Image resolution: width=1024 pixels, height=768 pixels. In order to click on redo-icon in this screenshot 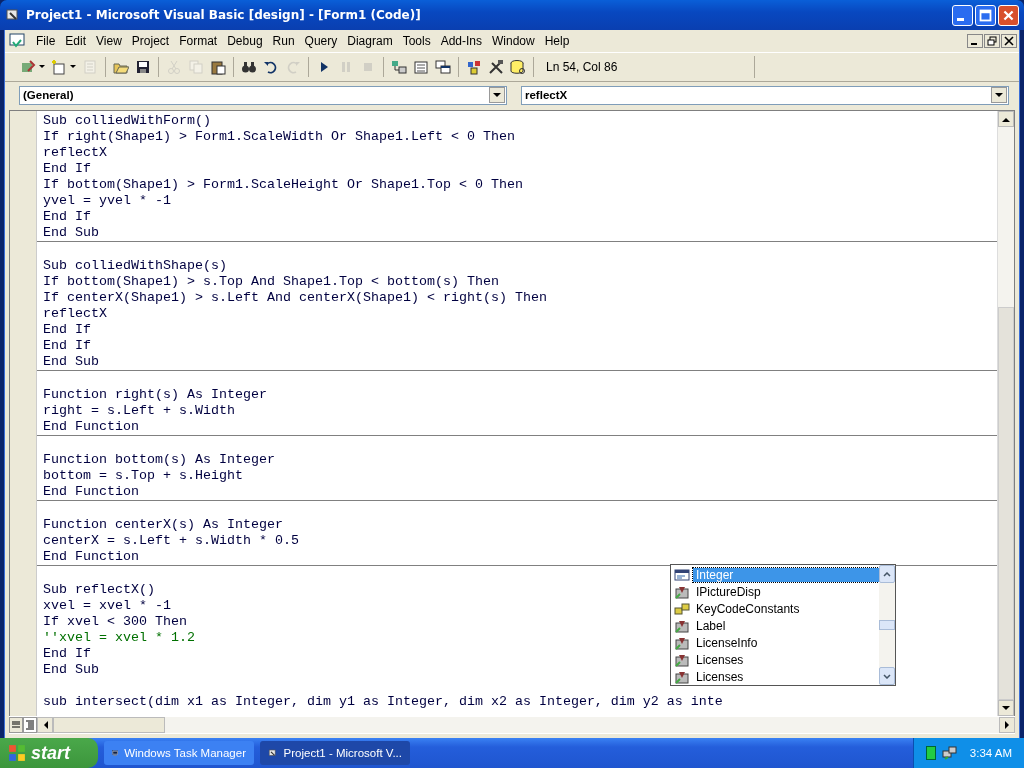, I will do `click(293, 67)`.